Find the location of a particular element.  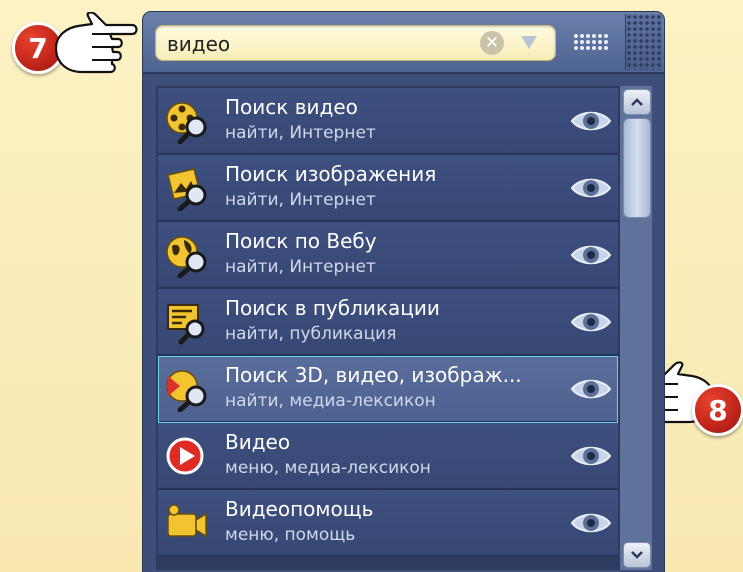

chevron-down-icon is located at coordinates (637, 555).